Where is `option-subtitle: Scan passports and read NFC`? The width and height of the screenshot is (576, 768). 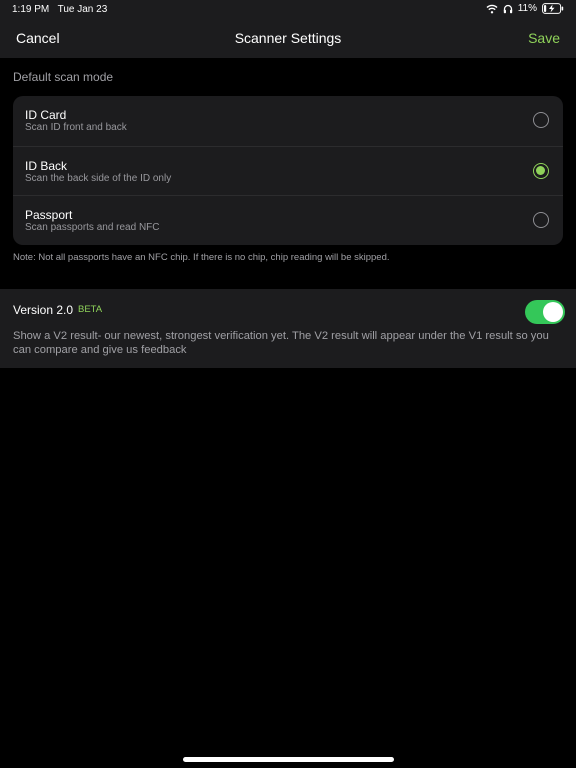
option-subtitle: Scan passports and read NFC is located at coordinates (92, 228).